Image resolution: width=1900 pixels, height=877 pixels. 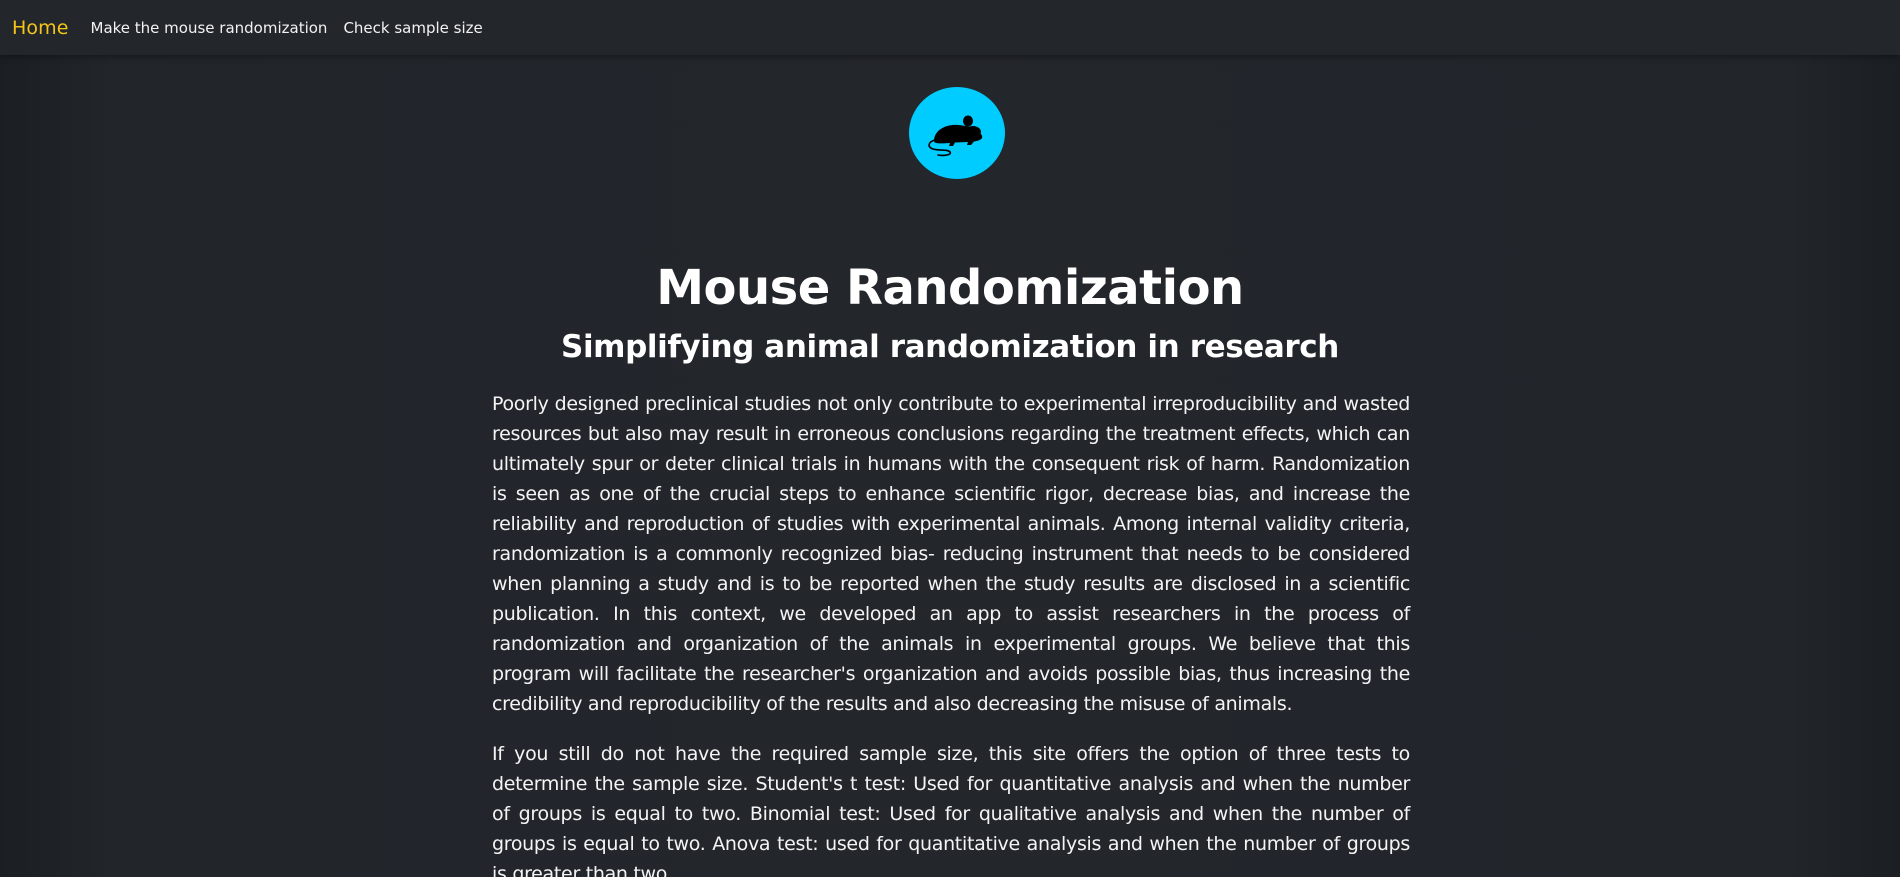 I want to click on page-title: Mouse Randomization, so click(x=950, y=288).